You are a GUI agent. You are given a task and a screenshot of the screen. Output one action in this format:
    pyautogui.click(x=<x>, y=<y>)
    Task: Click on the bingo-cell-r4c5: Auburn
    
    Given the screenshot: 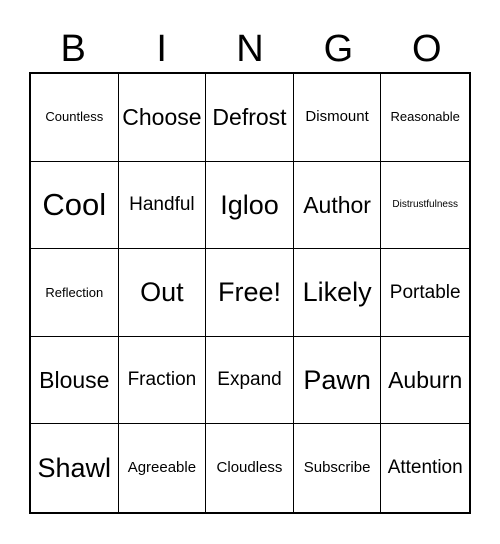 What is the action you would take?
    pyautogui.click(x=425, y=380)
    